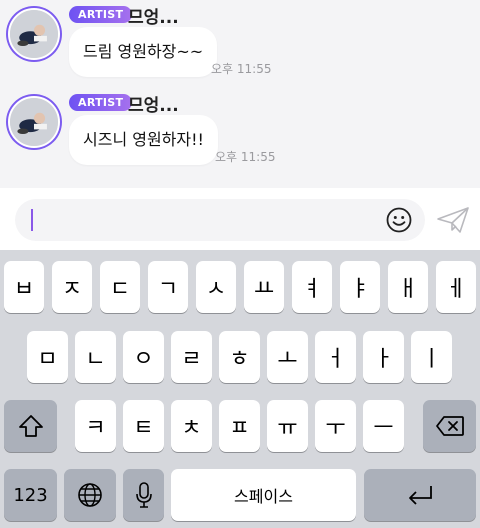 This screenshot has height=528, width=480. I want to click on microphone-icon, so click(143, 495).